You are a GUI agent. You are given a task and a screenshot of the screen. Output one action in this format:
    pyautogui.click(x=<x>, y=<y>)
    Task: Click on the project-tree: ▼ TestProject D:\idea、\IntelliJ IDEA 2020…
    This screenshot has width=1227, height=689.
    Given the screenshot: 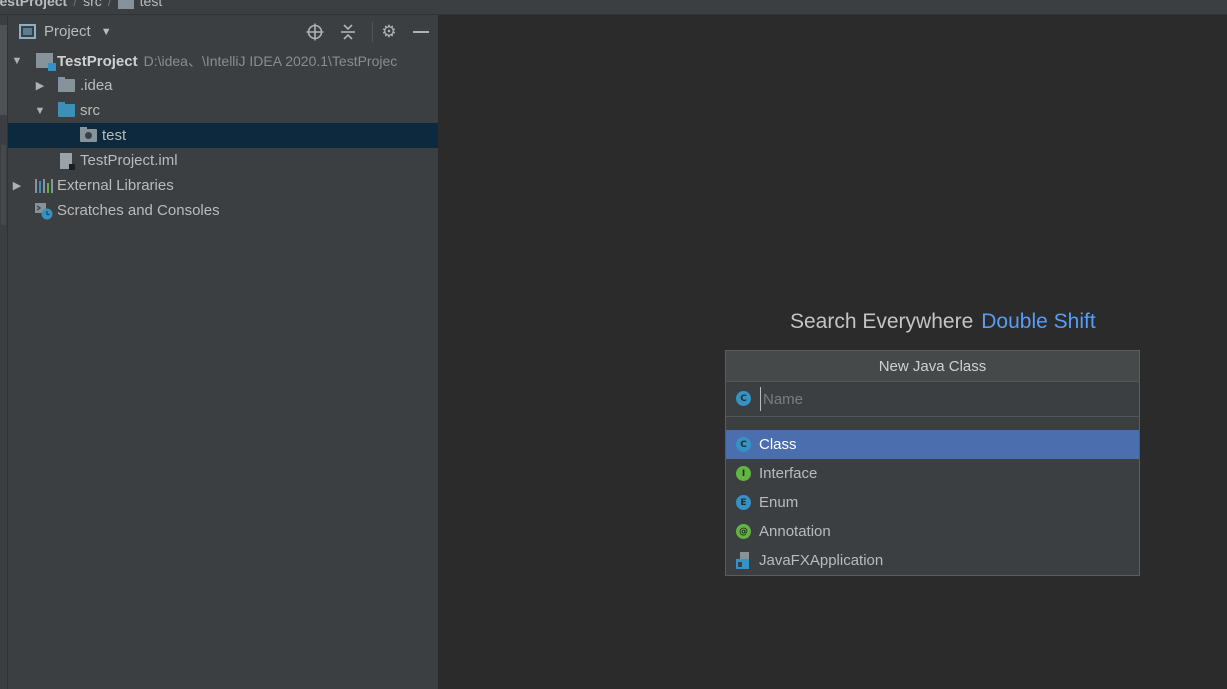 What is the action you would take?
    pyautogui.click(x=223, y=135)
    